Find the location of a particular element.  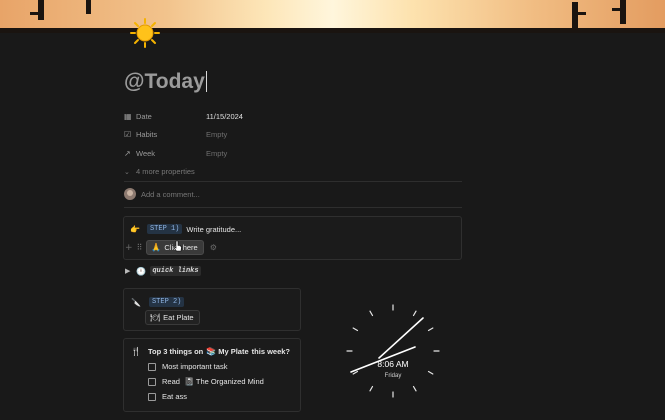

eat-plate-label: Eat Plate is located at coordinates (178, 317).